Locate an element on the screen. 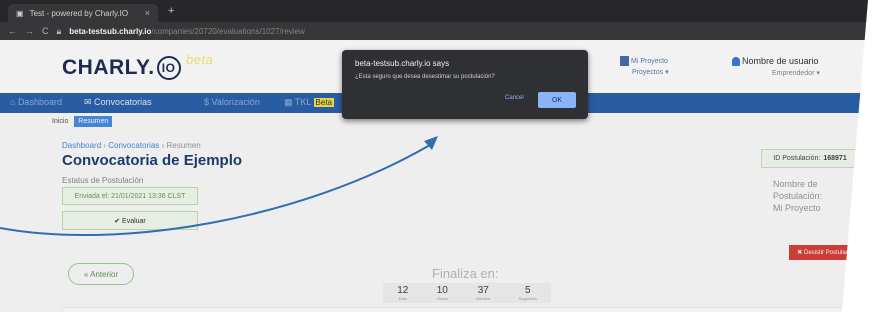 This screenshot has height=312, width=878. annotation-arrow-line is located at coordinates (215, 190).